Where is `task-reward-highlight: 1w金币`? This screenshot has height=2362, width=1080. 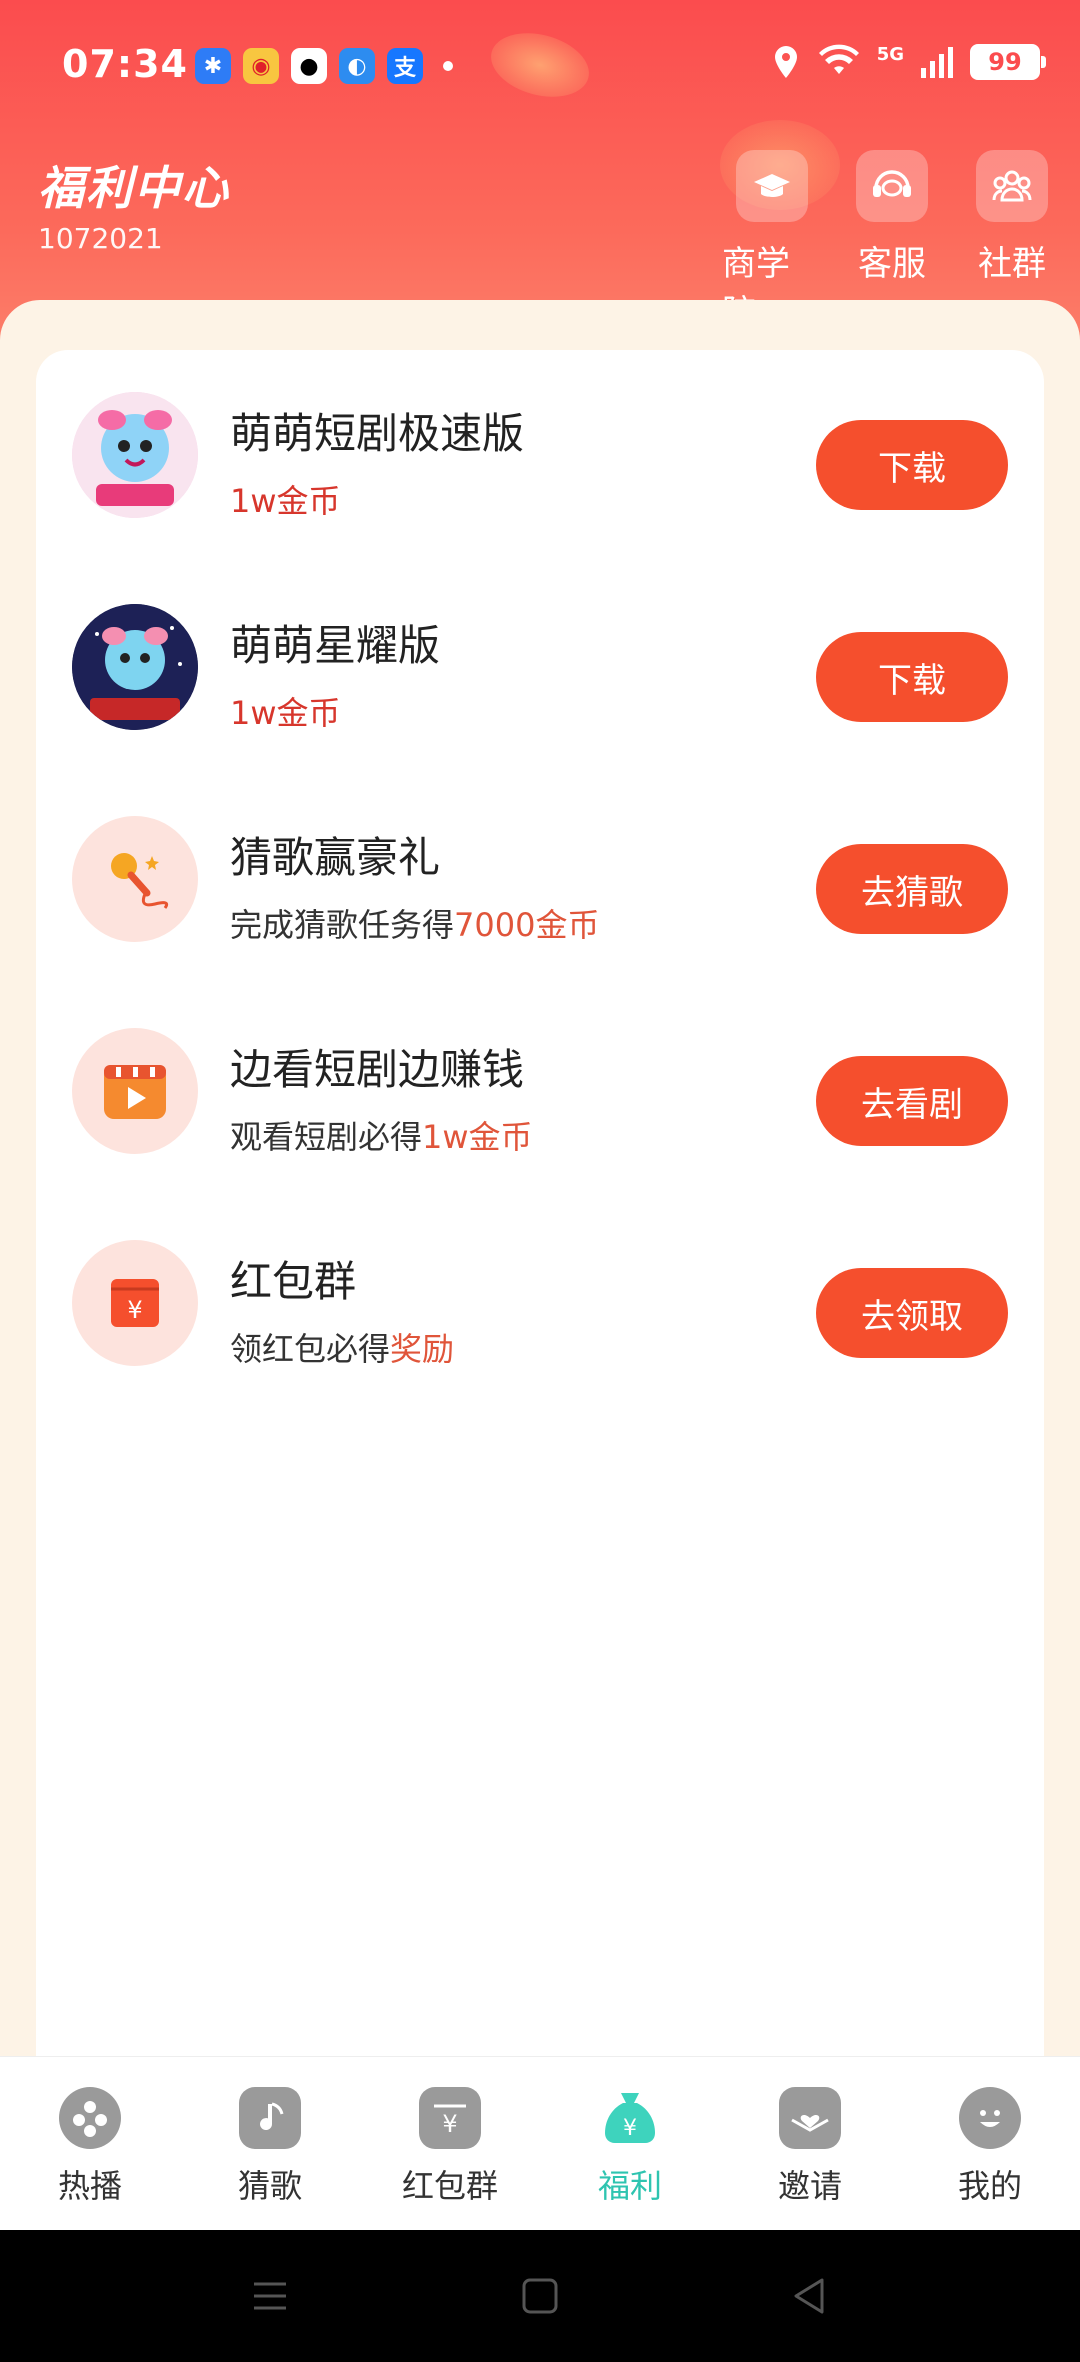 task-reward-highlight: 1w金币 is located at coordinates (477, 1137).